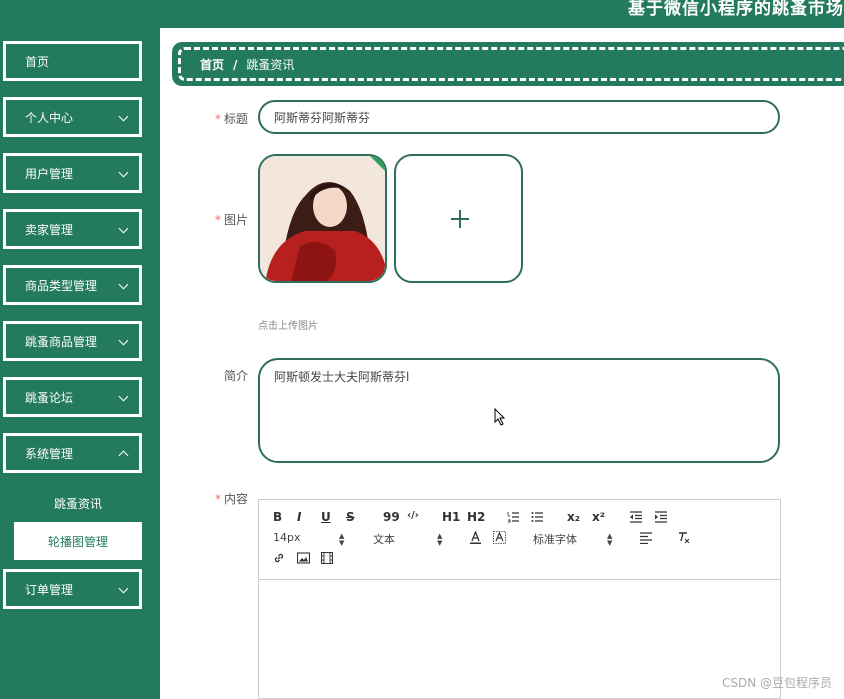 The image size is (844, 699). What do you see at coordinates (736, 9) in the screenshot?
I see `app-title: 基于微信小程序的跳蚤市场` at bounding box center [736, 9].